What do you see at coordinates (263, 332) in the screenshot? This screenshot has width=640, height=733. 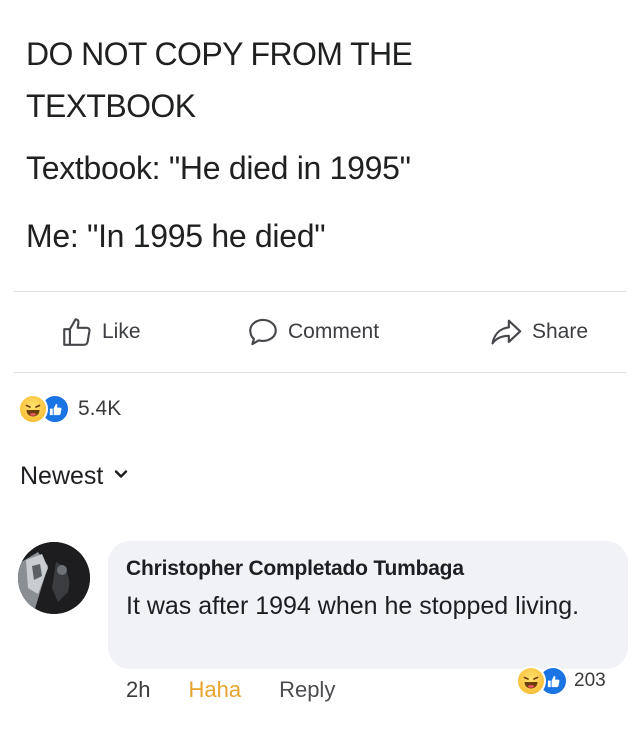 I see `speech-bubble-icon` at bounding box center [263, 332].